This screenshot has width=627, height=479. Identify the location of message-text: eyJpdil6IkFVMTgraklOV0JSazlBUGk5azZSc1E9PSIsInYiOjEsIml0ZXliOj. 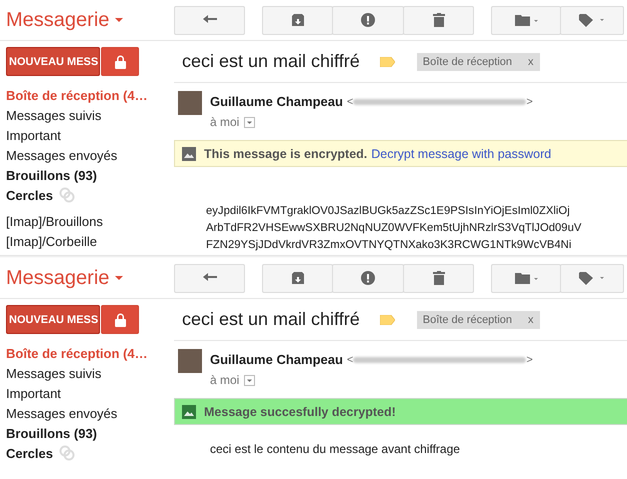
(388, 211).